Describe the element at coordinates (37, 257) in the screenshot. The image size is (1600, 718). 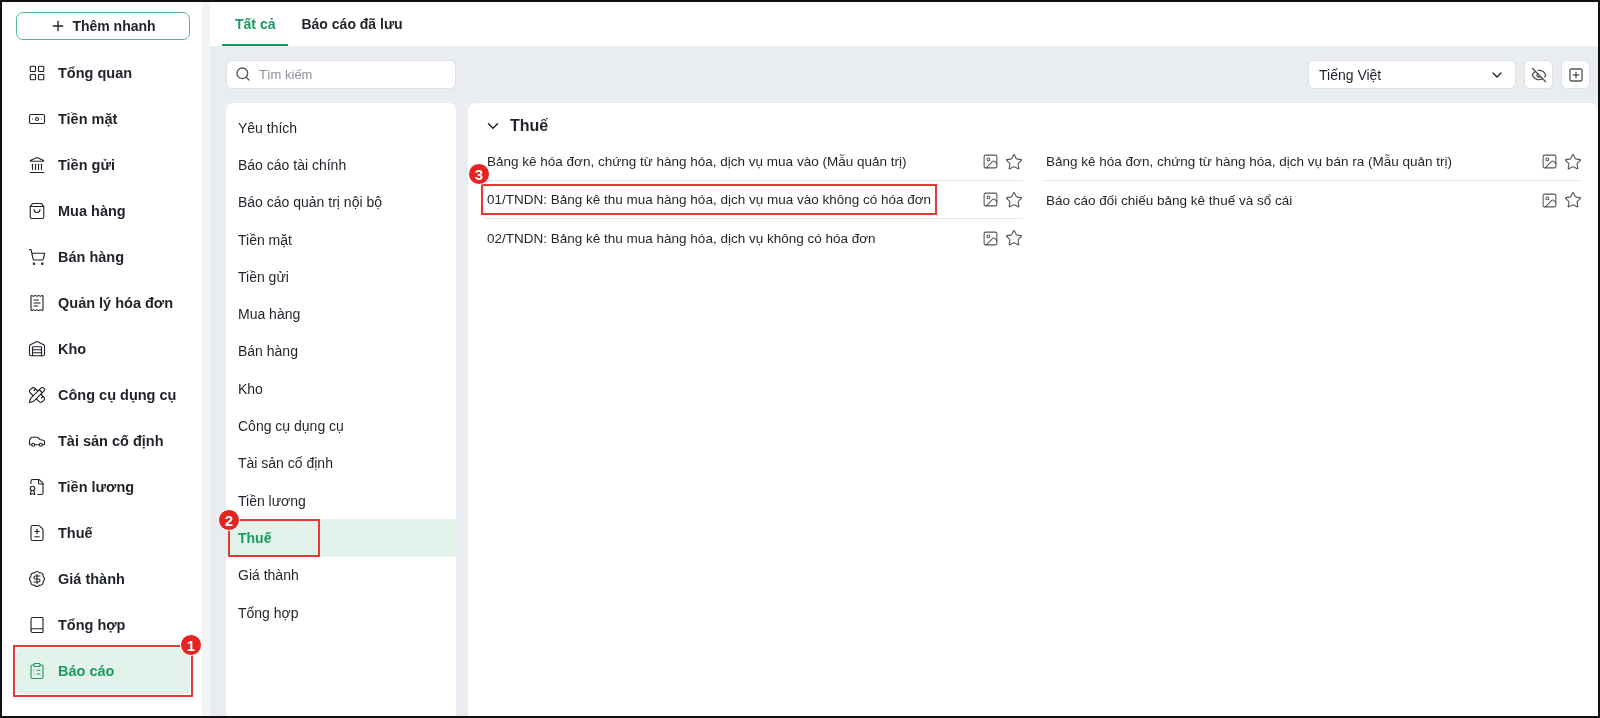
I see `cart-icon` at that location.